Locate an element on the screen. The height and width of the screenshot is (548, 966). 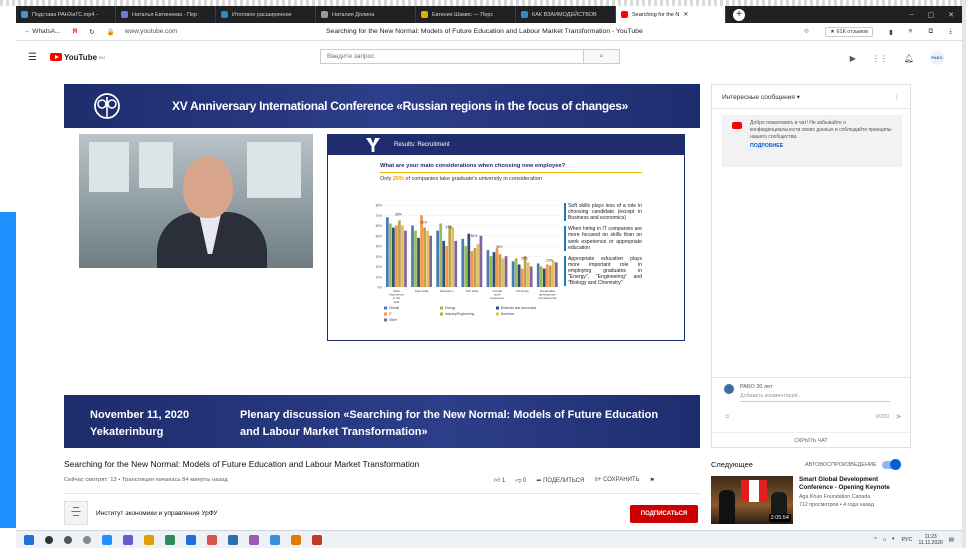
share-button: ➦ ПОДЕЛИТЬСЯ is located at coordinates (560, 480).